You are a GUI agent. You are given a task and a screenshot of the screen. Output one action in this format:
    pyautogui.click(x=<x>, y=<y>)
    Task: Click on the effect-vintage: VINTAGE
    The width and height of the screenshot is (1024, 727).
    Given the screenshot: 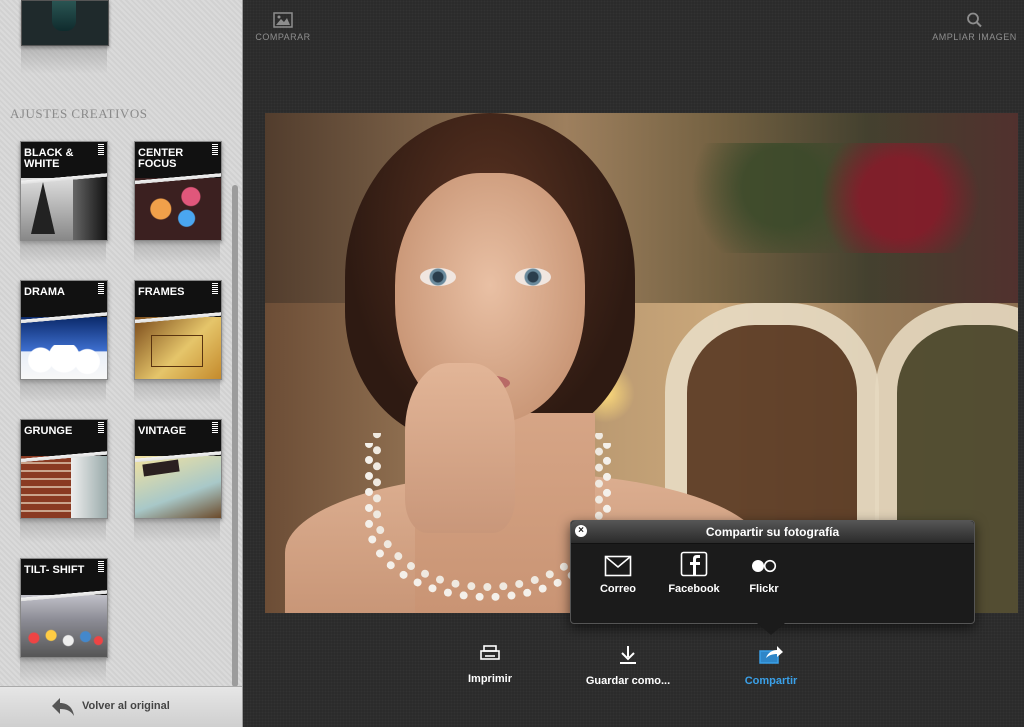 What is the action you would take?
    pyautogui.click(x=178, y=469)
    